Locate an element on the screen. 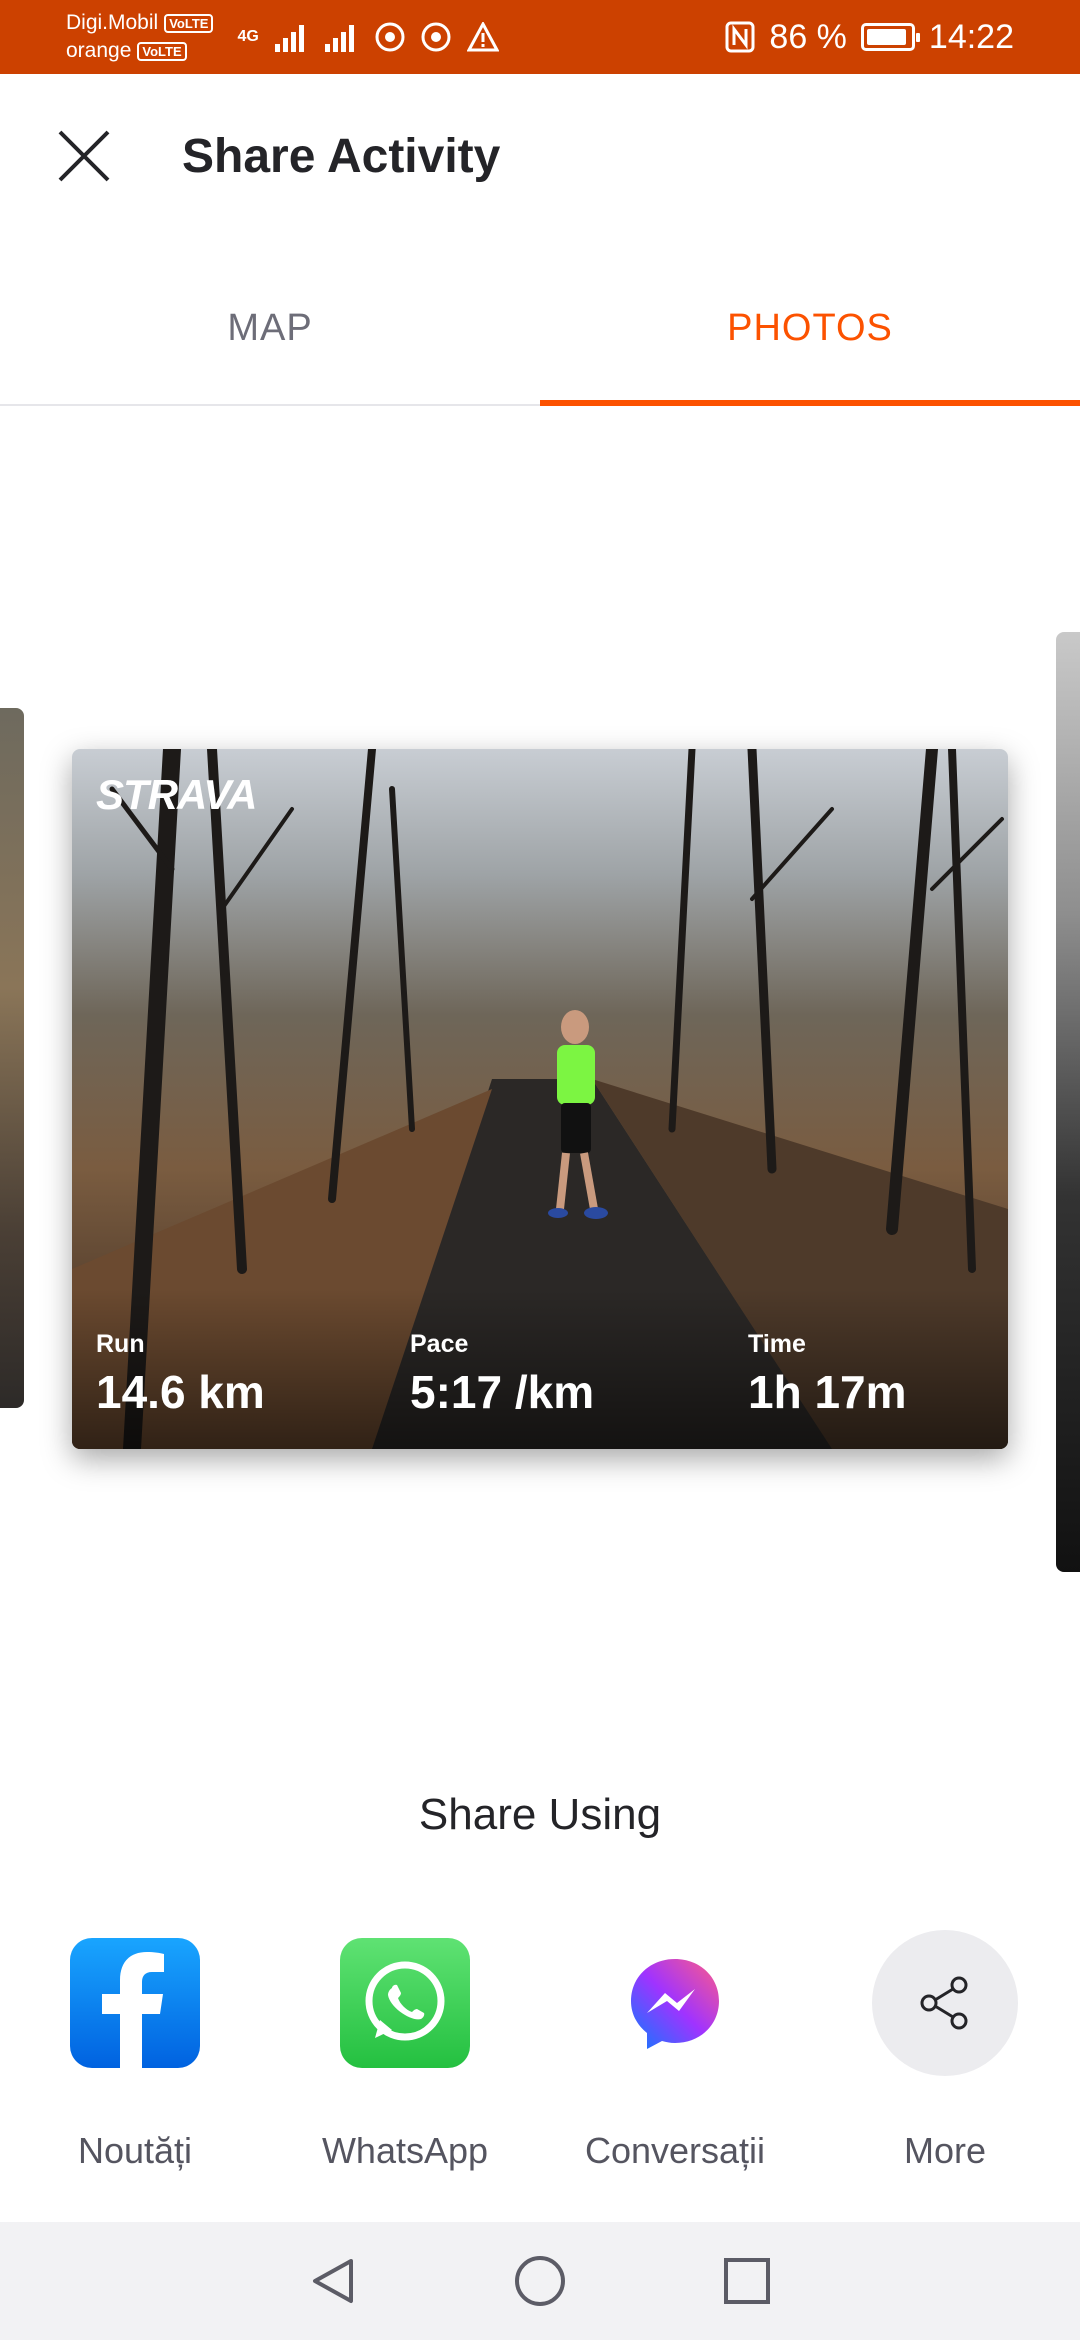 The image size is (1080, 2340). share-icon is located at coordinates (944, 2003).